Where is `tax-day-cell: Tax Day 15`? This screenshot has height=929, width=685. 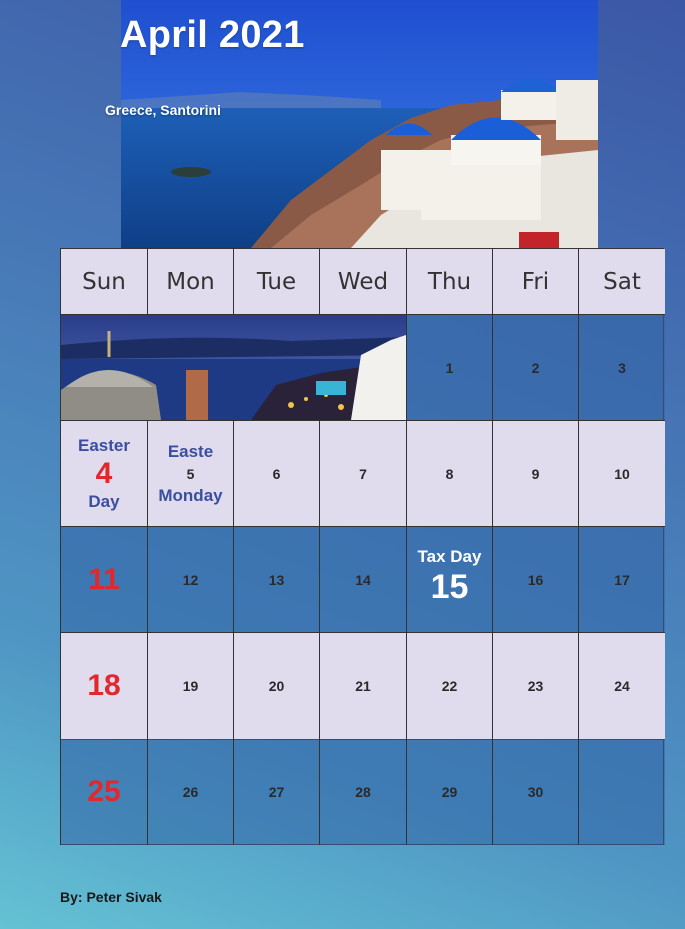
tax-day-cell: Tax Day 15 is located at coordinates (450, 580).